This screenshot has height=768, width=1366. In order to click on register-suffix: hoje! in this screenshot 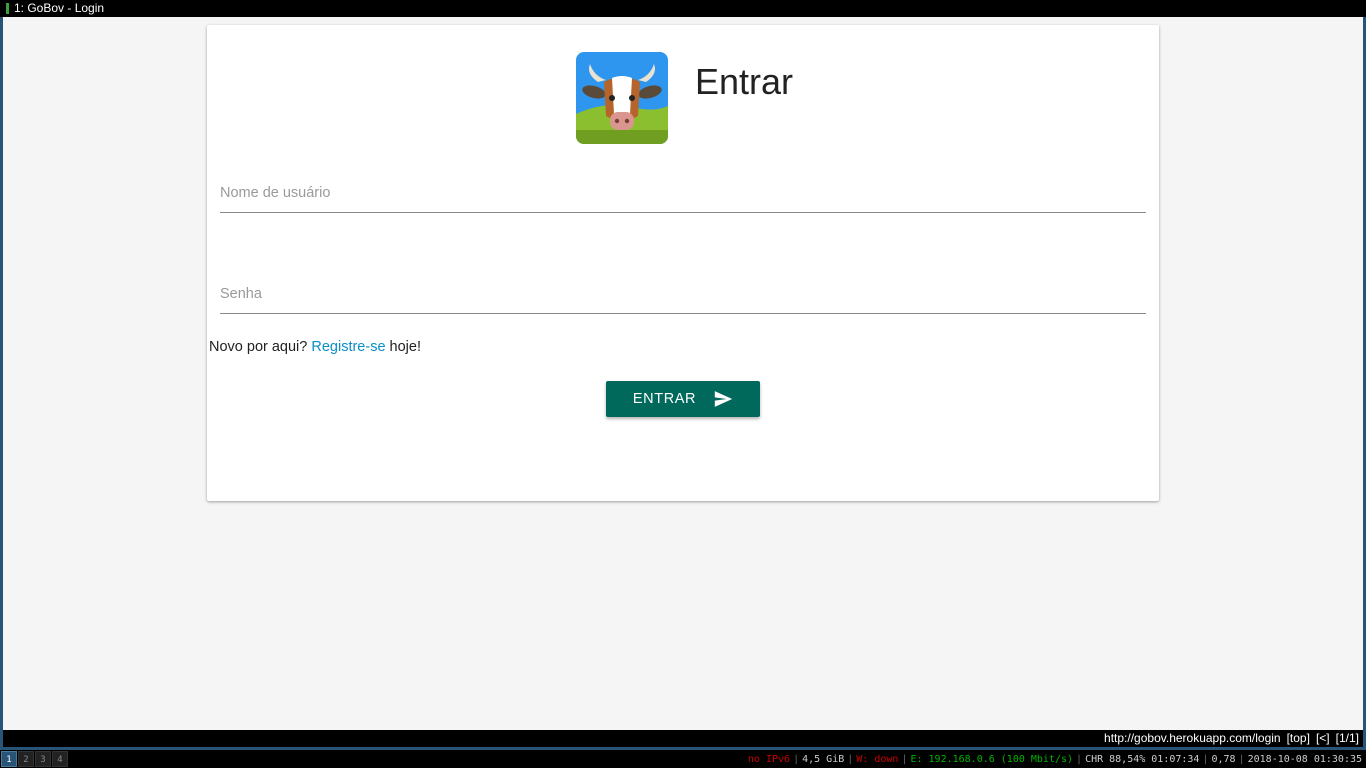, I will do `click(403, 347)`.